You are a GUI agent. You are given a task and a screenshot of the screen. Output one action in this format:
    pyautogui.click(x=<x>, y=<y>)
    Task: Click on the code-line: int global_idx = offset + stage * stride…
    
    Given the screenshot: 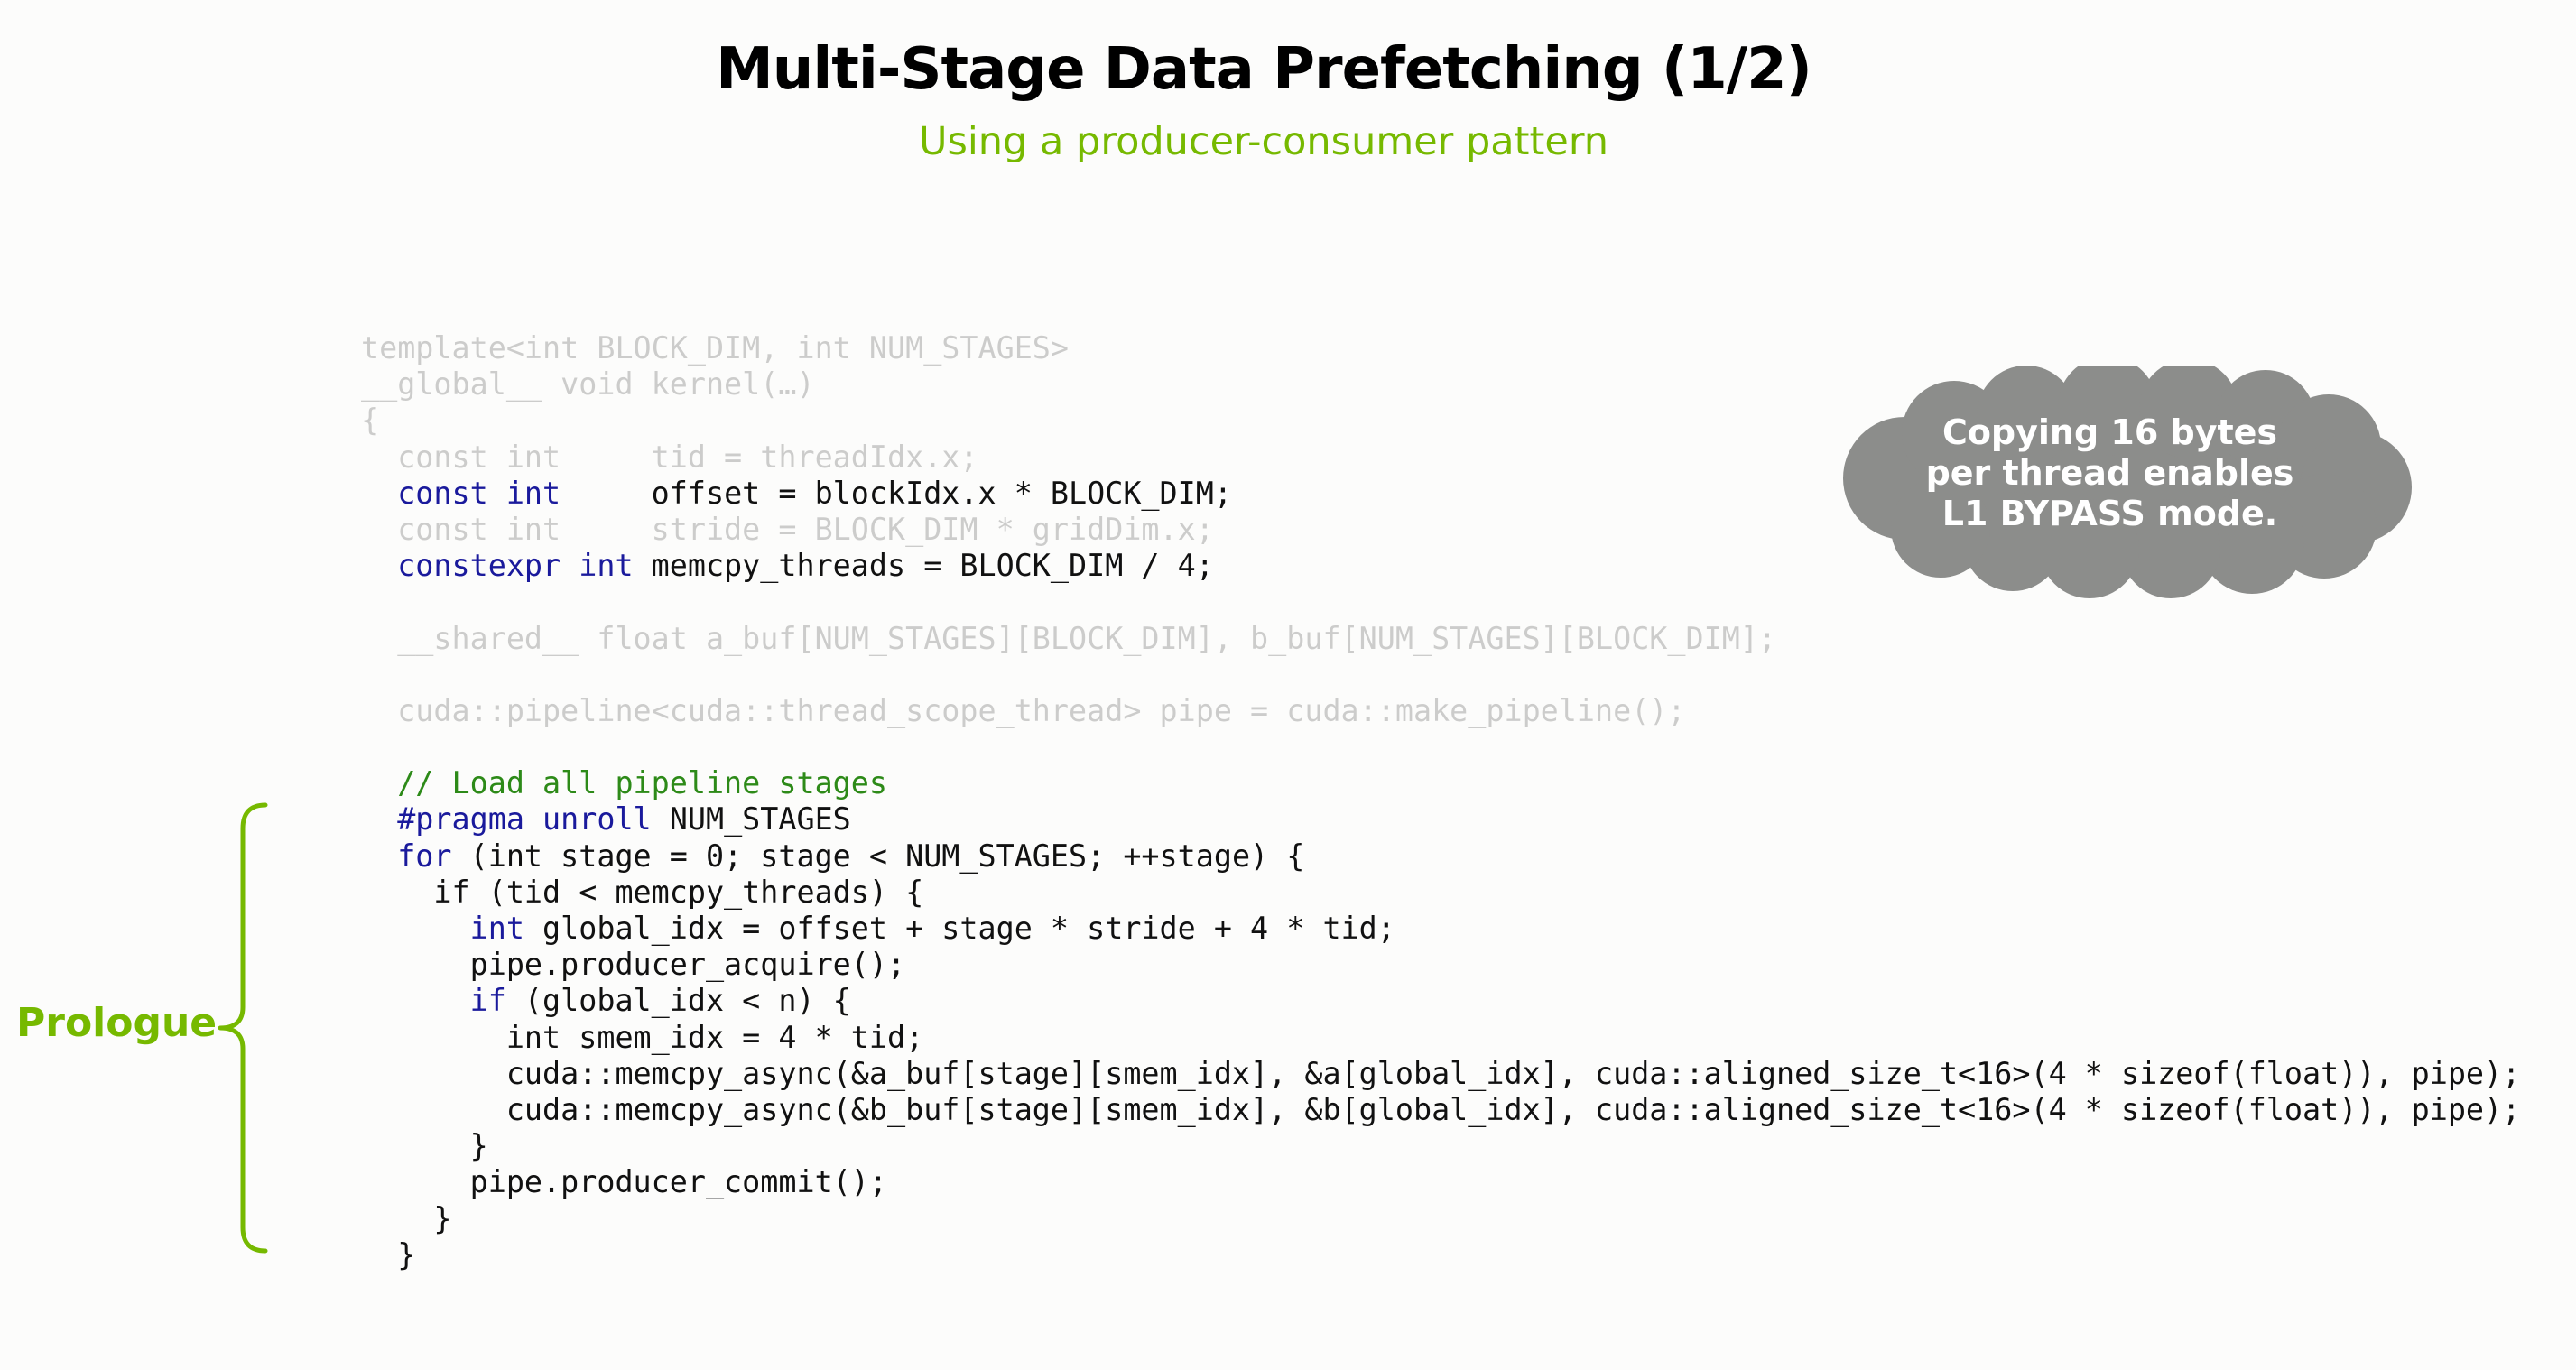 What is the action you would take?
    pyautogui.click(x=1441, y=929)
    